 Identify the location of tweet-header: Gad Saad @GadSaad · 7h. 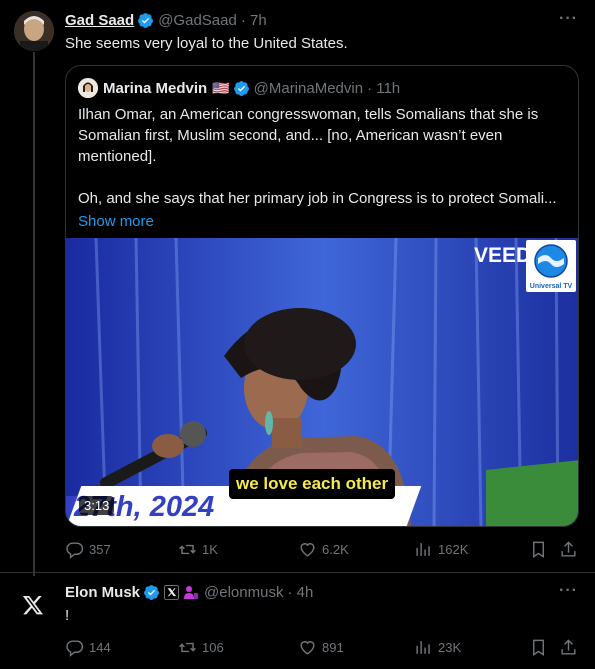
(166, 20).